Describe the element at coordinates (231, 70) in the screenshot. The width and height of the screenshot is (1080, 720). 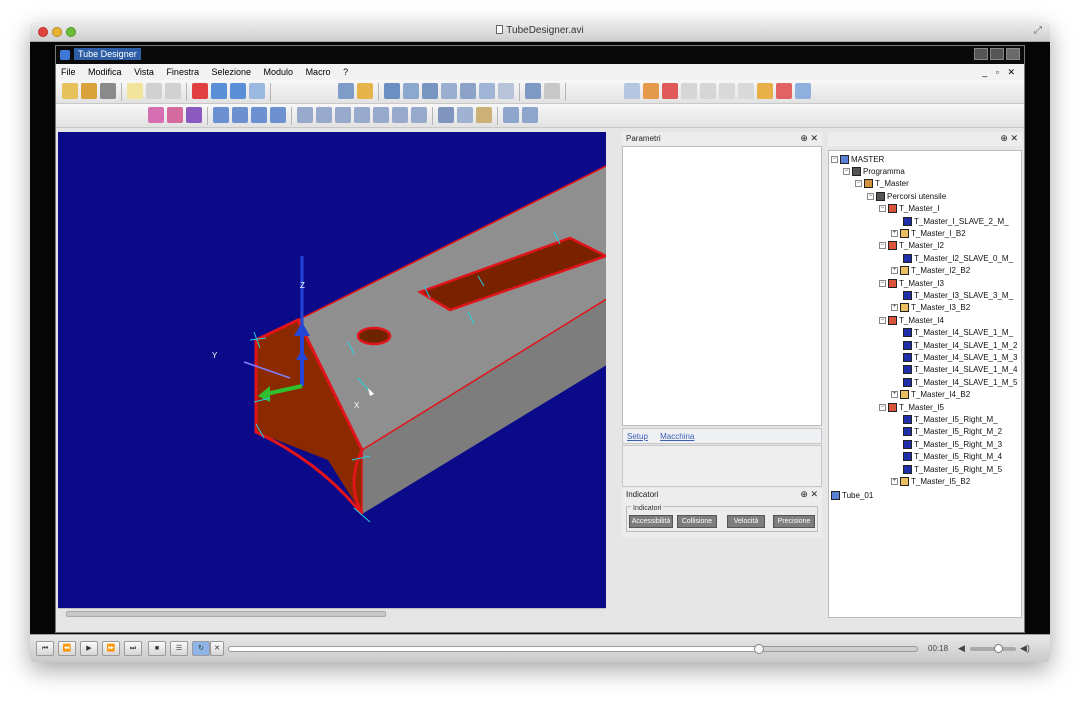
I see `menu-selezione: Selezione` at that location.